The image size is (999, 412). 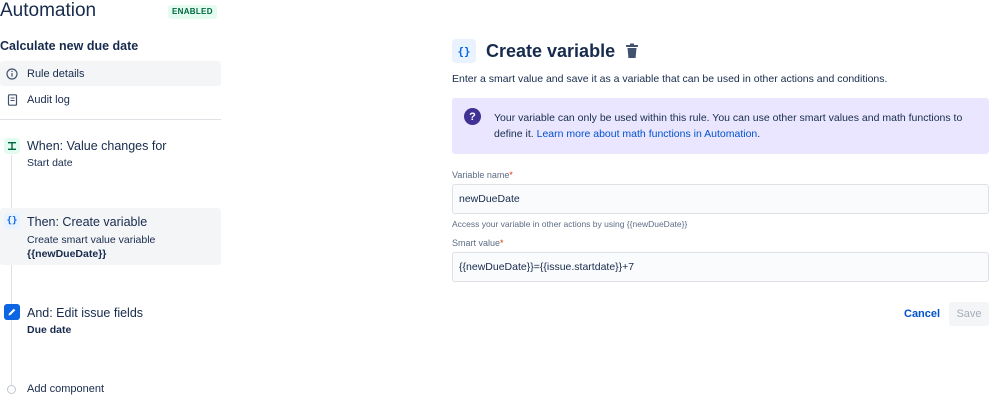 What do you see at coordinates (12, 100) in the screenshot?
I see `document-icon` at bounding box center [12, 100].